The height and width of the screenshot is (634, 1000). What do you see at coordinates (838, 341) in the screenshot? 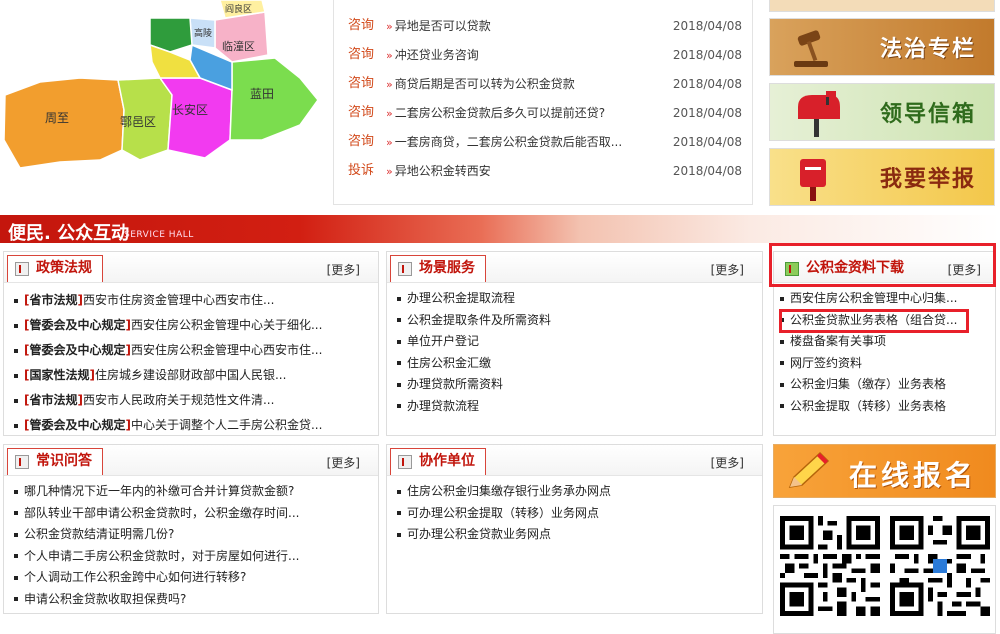
I see `item-text: 楼盘备案有关事项` at bounding box center [838, 341].